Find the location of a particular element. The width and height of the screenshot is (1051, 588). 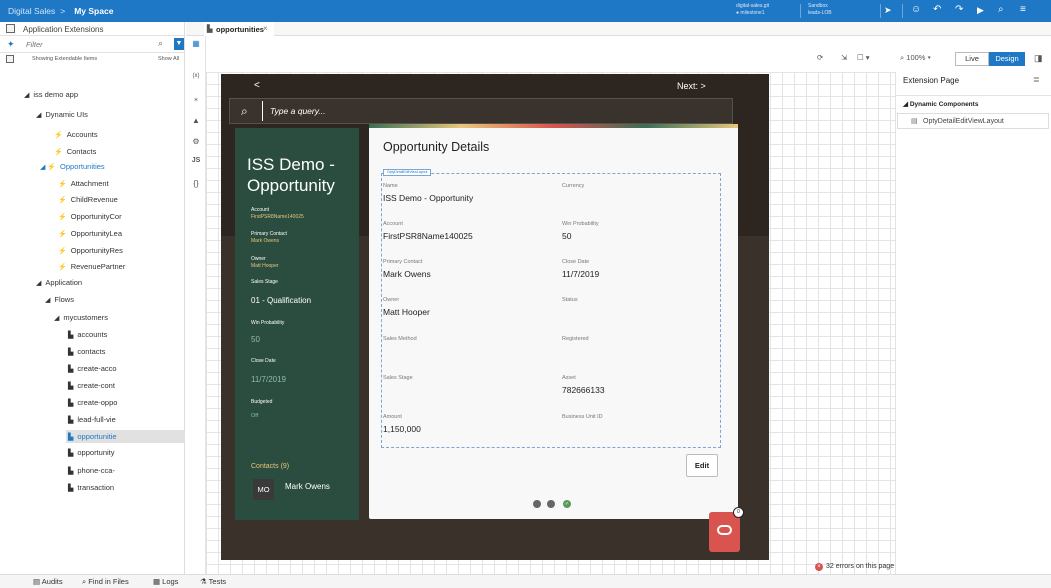

tab-opportunities: ▙ opportunities × is located at coordinates (239, 29).